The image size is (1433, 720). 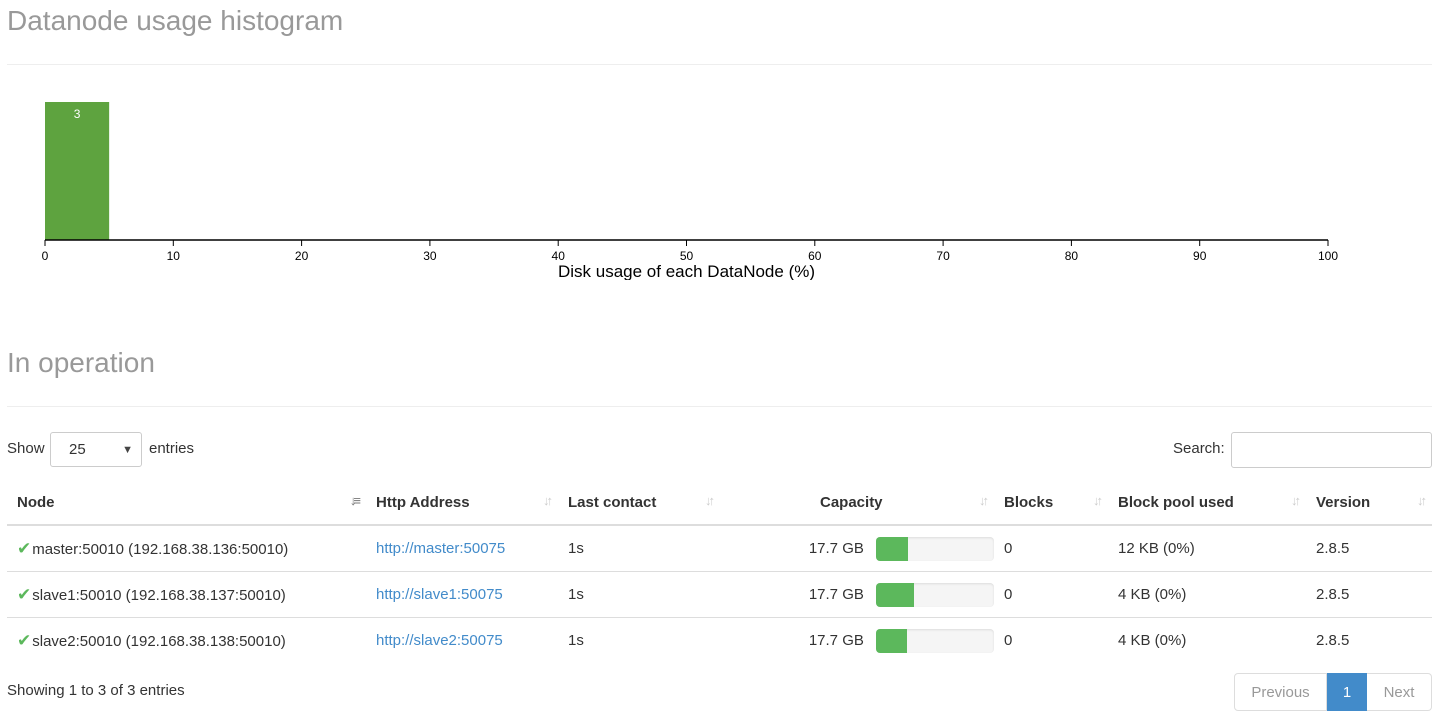 I want to click on column-header-http-address: Http Address ↓↑, so click(x=462, y=503).